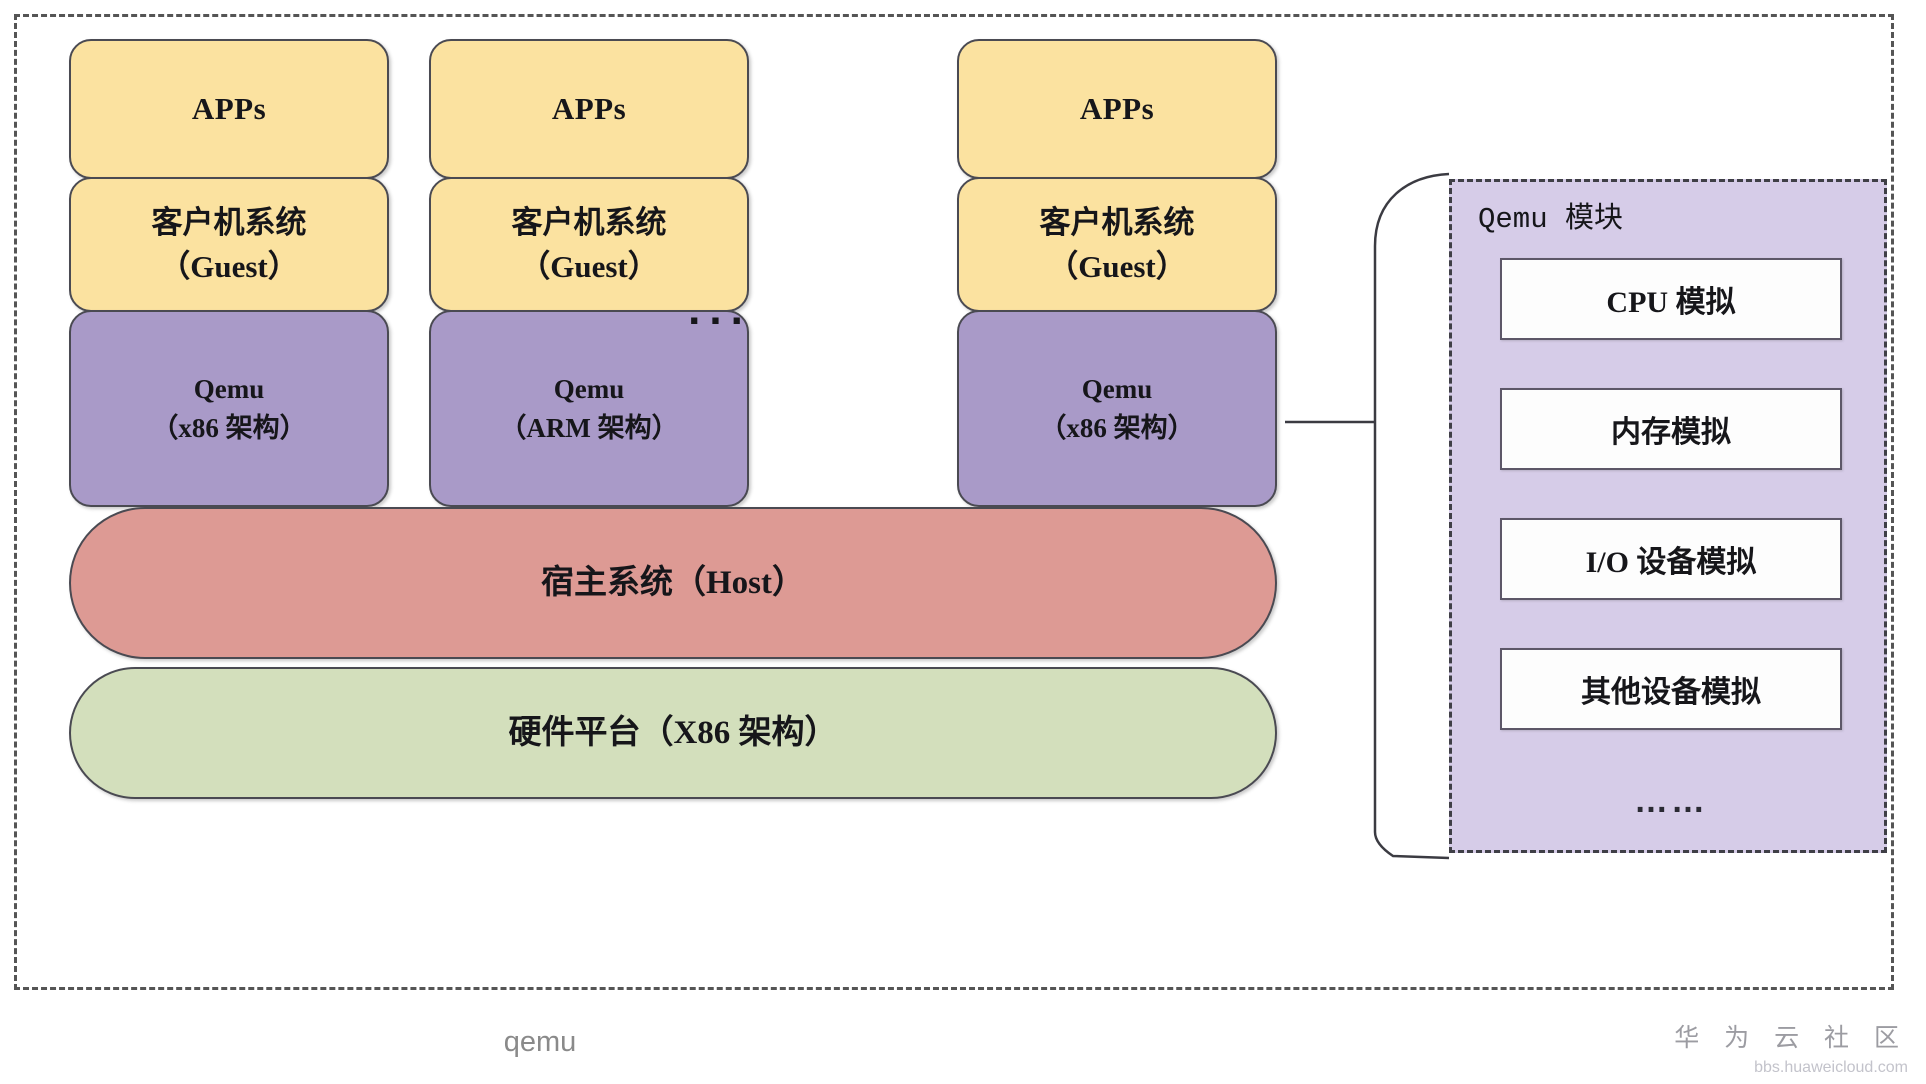  What do you see at coordinates (229, 408) in the screenshot?
I see `qemu-box-column-1: Qemu （x86 架构）` at bounding box center [229, 408].